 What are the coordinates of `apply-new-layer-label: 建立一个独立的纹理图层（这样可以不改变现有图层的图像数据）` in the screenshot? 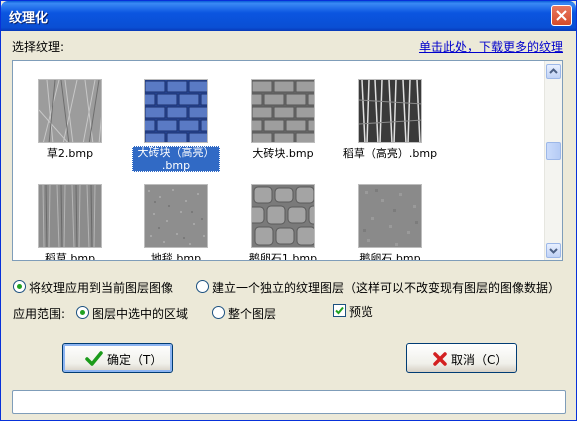 It's located at (386, 287).